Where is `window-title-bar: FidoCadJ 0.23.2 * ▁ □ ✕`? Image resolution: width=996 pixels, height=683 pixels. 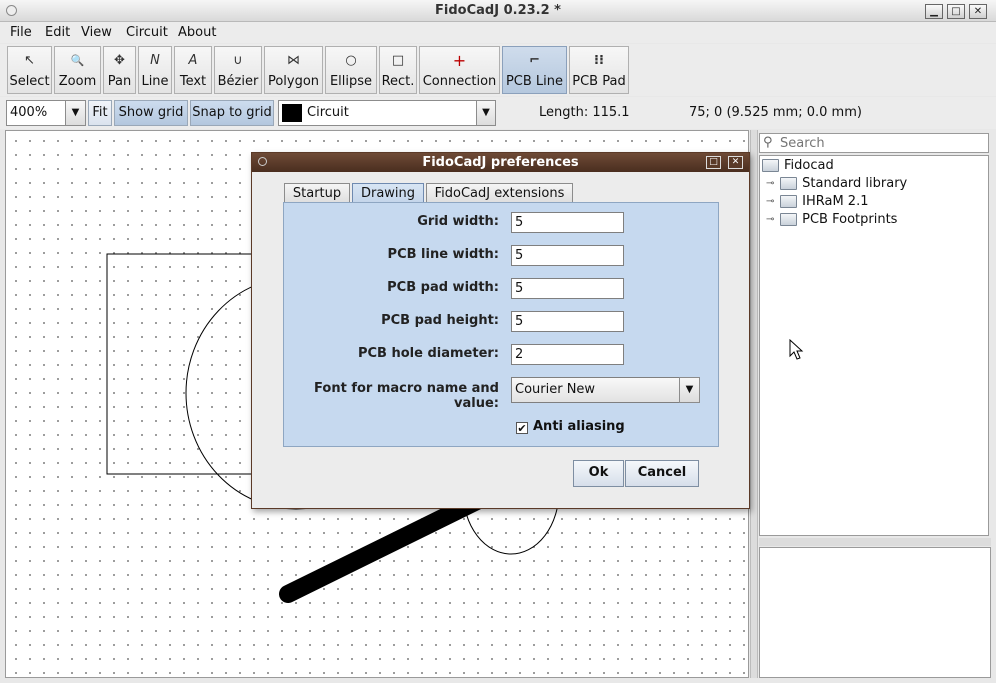
window-title-bar: FidoCadJ 0.23.2 * ▁ □ ✕ is located at coordinates (498, 11).